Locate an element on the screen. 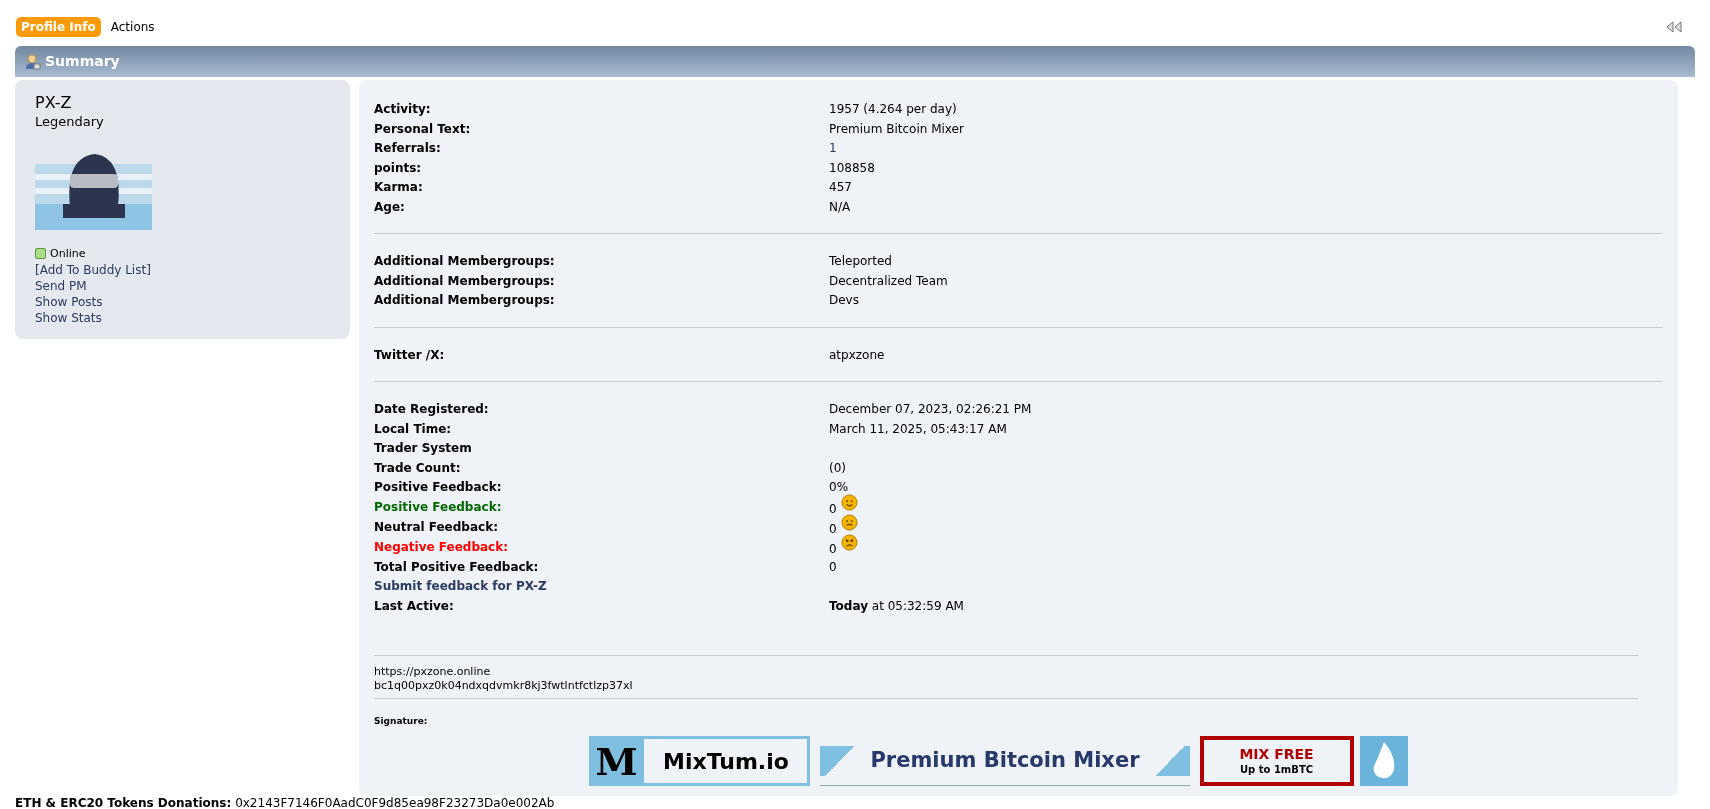 Image resolution: width=1710 pixels, height=809 pixels. field-label: Activity: is located at coordinates (402, 109).